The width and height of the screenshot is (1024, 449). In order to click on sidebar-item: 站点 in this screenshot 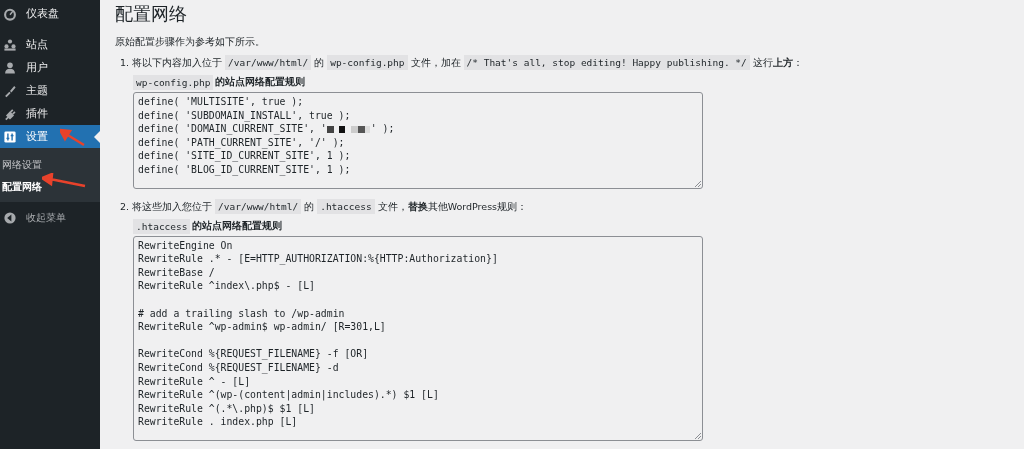, I will do `click(50, 44)`.